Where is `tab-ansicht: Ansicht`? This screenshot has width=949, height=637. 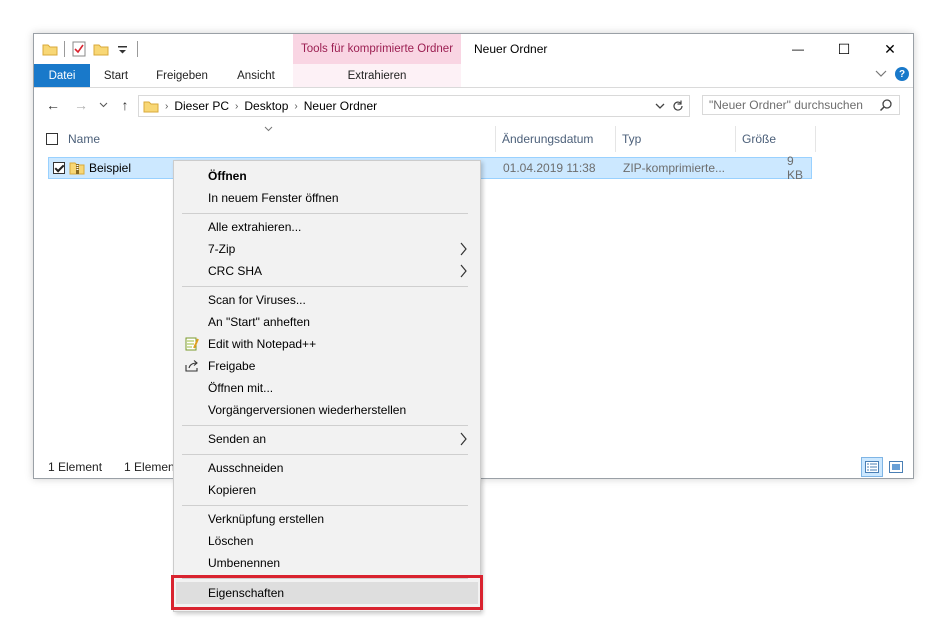
tab-ansicht: Ansicht is located at coordinates (256, 75).